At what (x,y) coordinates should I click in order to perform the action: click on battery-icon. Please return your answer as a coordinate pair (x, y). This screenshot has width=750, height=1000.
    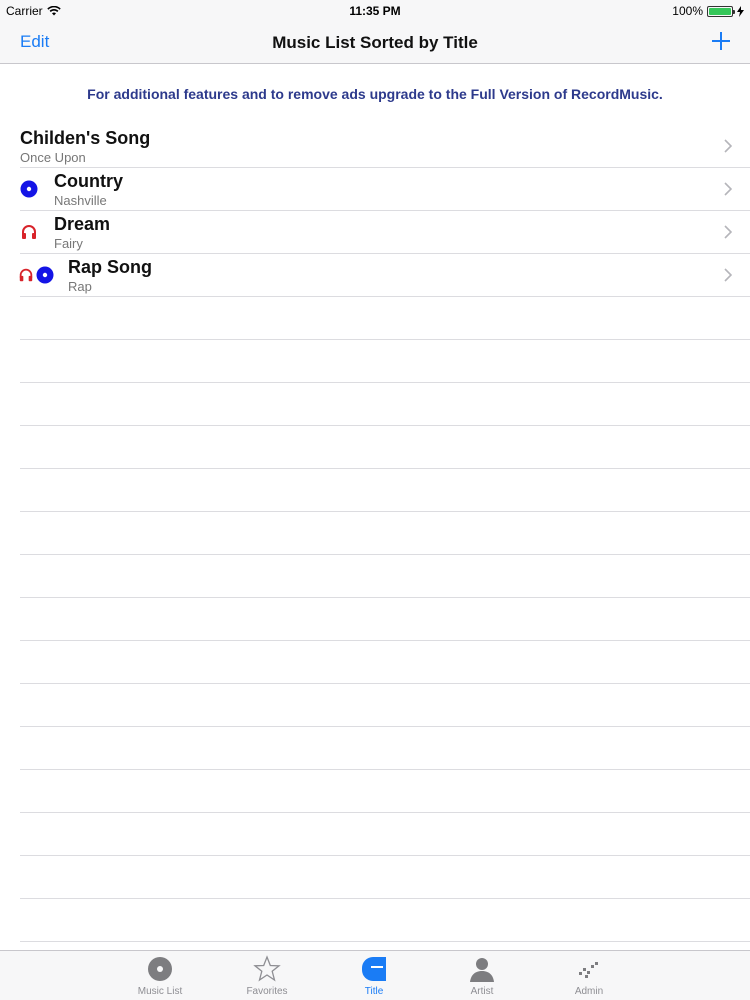
    Looking at the image, I should click on (721, 11).